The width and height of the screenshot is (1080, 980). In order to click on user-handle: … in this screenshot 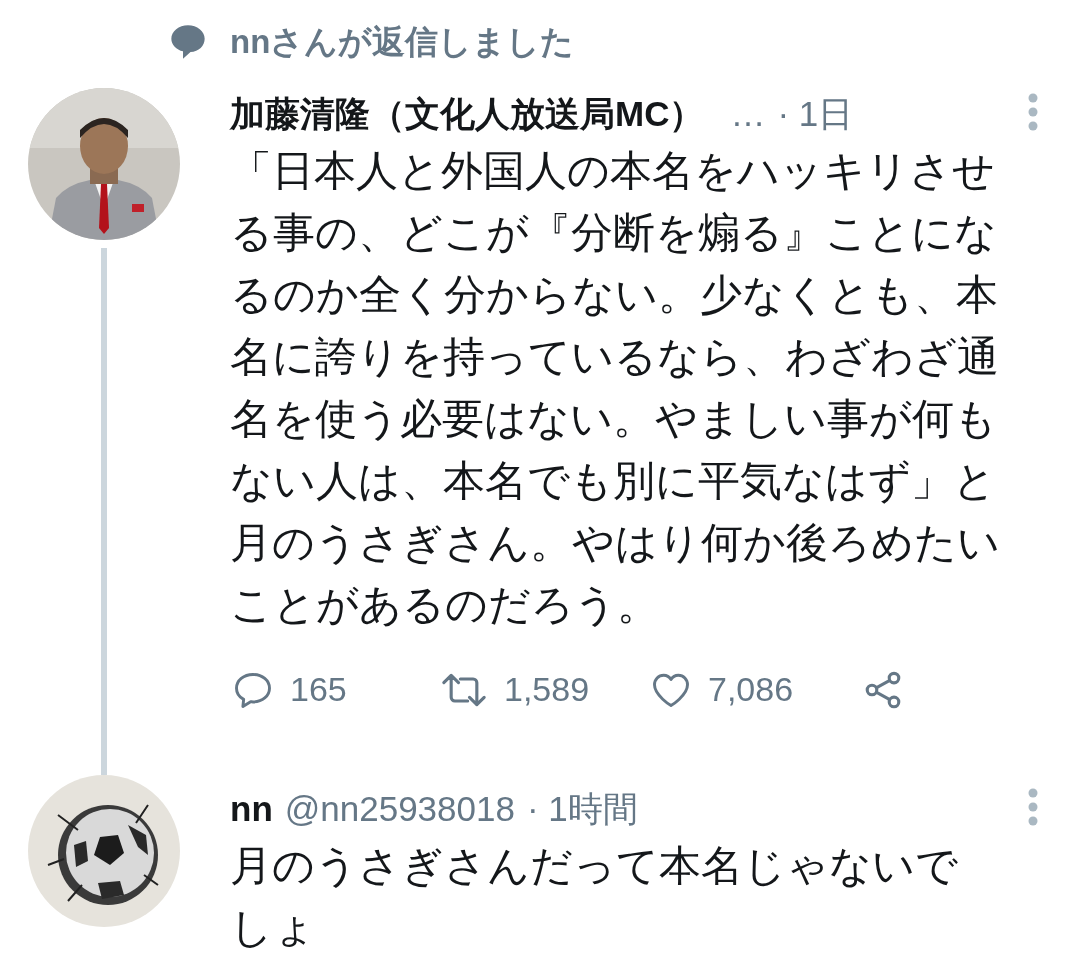, I will do `click(748, 114)`.